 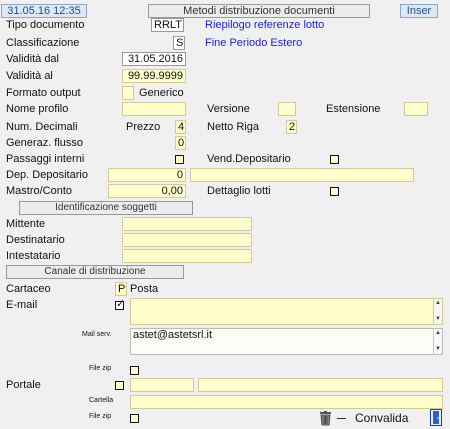 What do you see at coordinates (23, 385) in the screenshot?
I see `portale-label: Portale` at bounding box center [23, 385].